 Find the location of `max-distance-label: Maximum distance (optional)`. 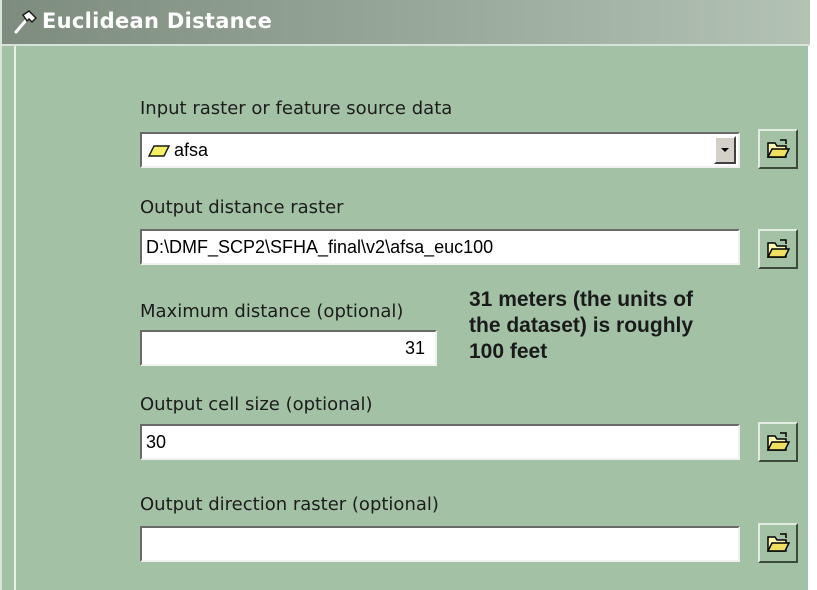

max-distance-label: Maximum distance (optional) is located at coordinates (272, 311).